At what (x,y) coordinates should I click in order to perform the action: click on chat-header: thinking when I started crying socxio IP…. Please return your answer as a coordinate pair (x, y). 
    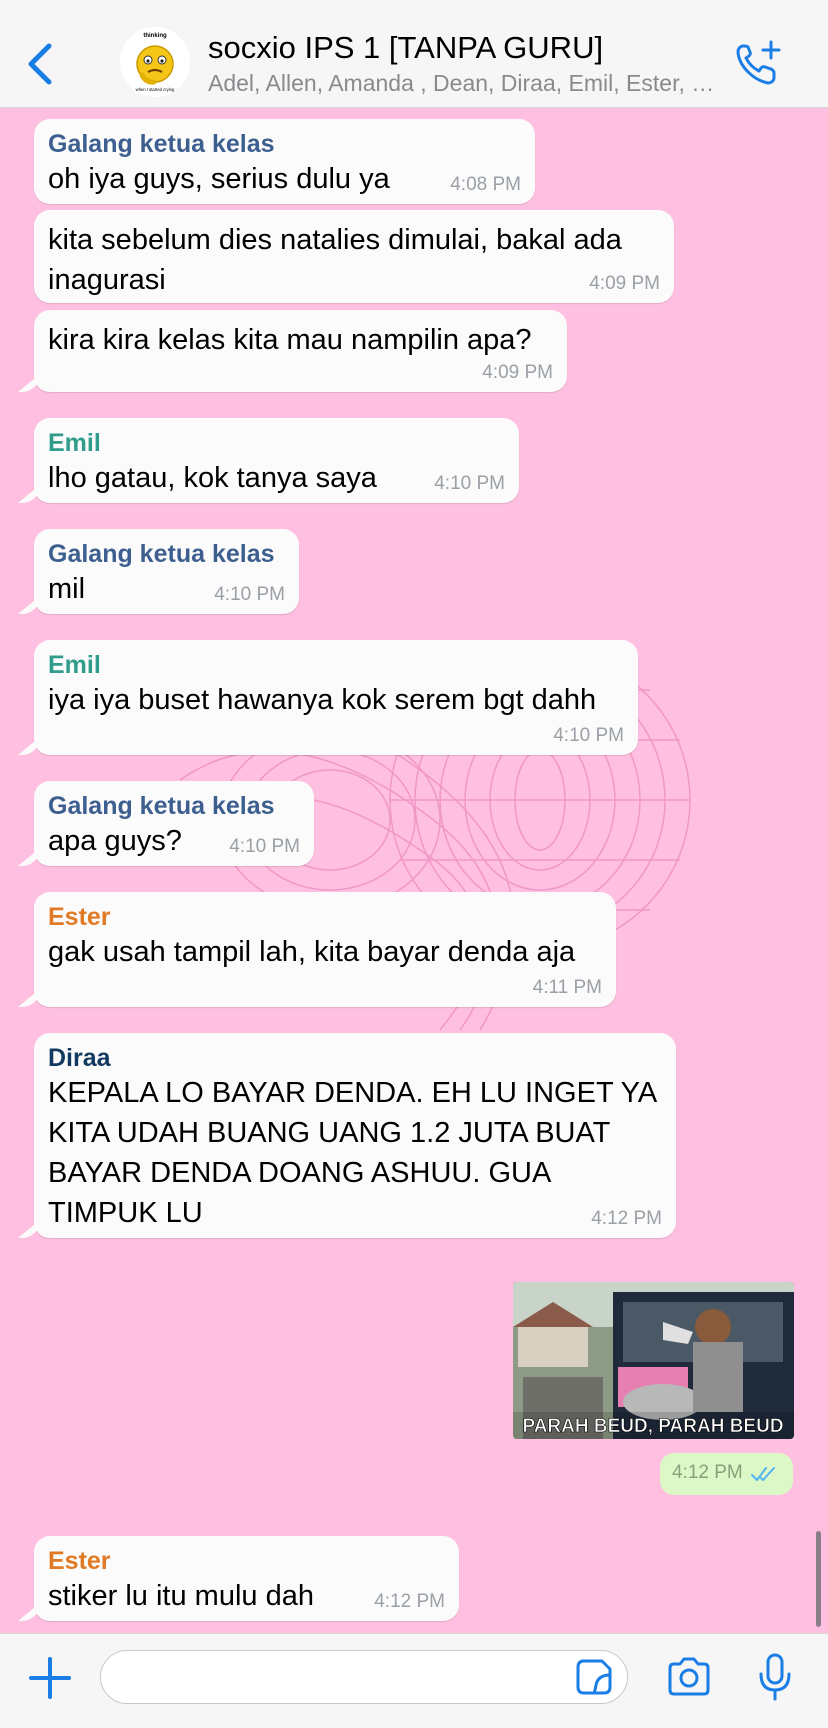
    Looking at the image, I should click on (414, 54).